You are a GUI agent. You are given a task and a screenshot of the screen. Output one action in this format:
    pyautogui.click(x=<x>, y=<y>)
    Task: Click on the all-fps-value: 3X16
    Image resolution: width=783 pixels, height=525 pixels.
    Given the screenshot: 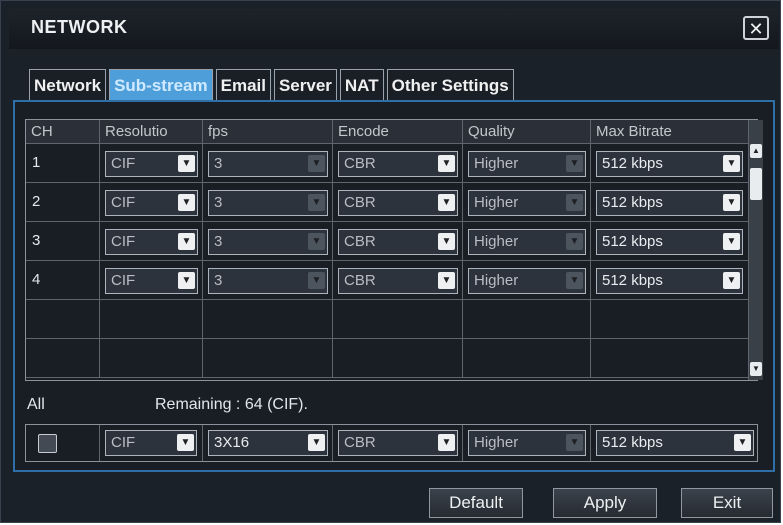 What is the action you would take?
    pyautogui.click(x=232, y=442)
    